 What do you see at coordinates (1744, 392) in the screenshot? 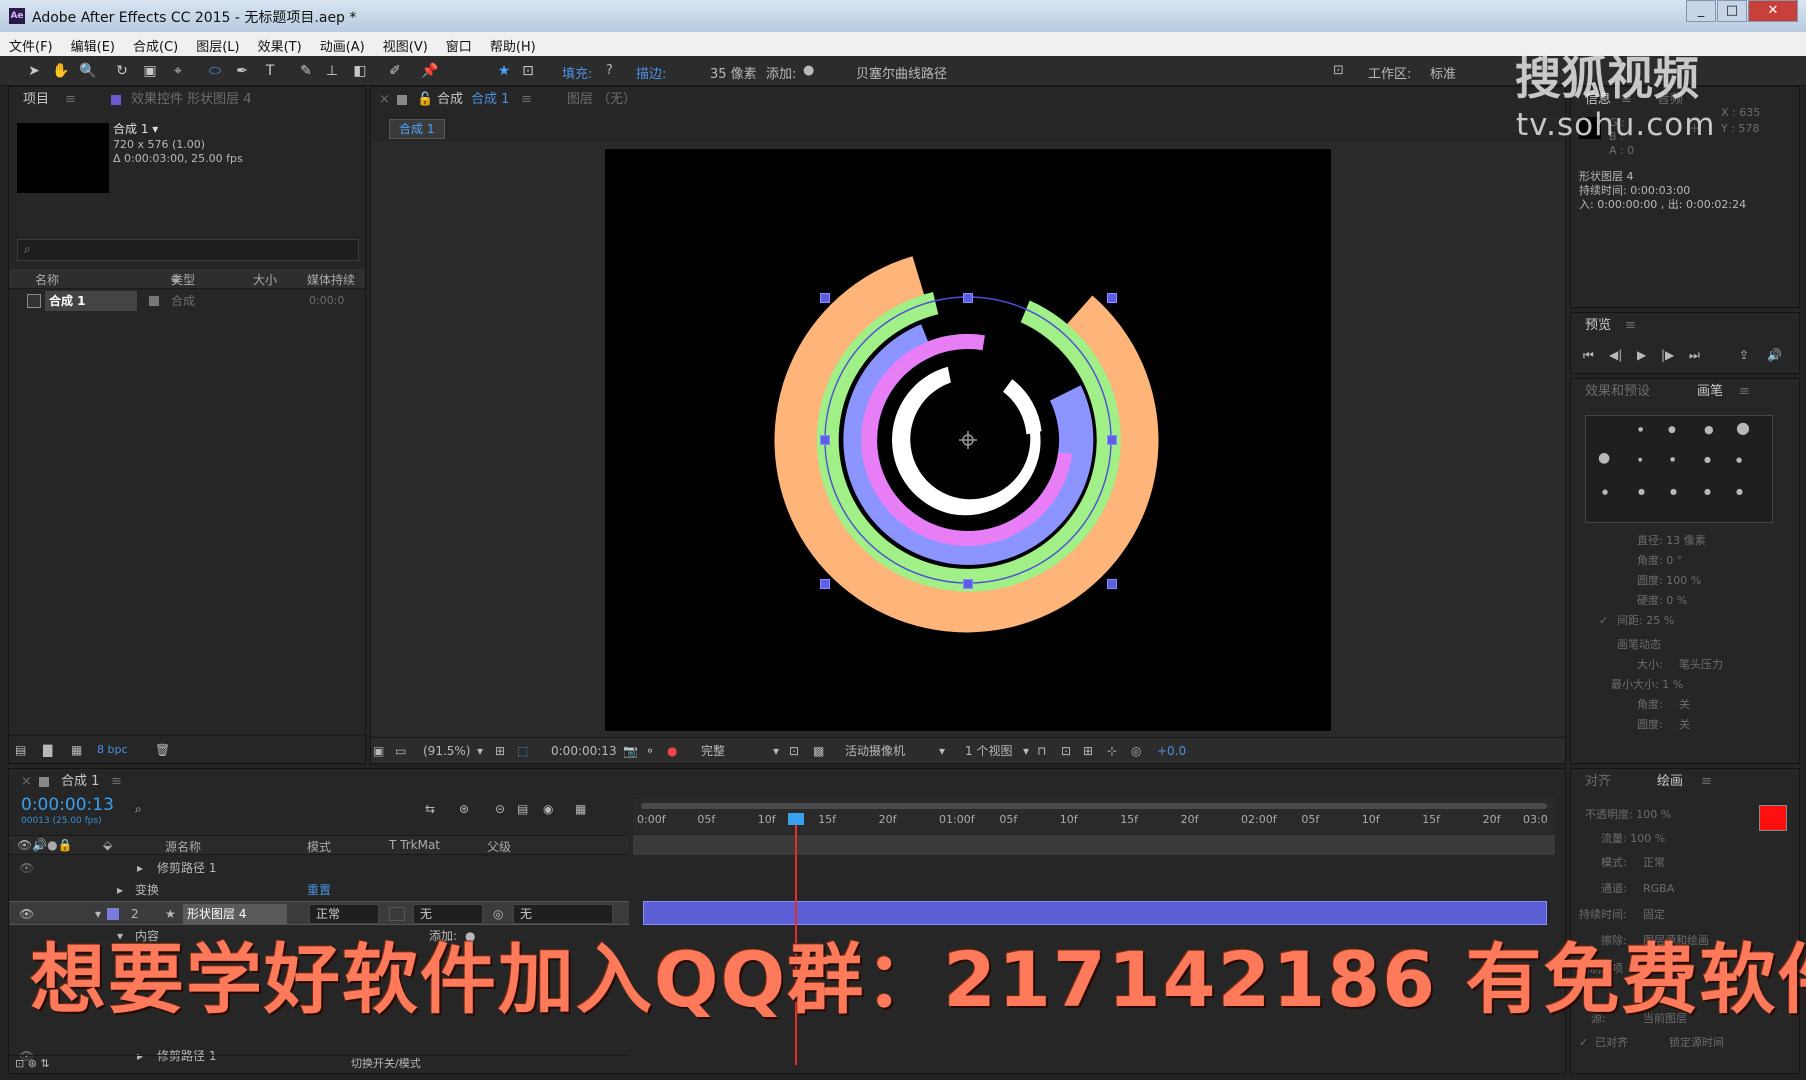
I see `brushes-menu-icon: ≡` at bounding box center [1744, 392].